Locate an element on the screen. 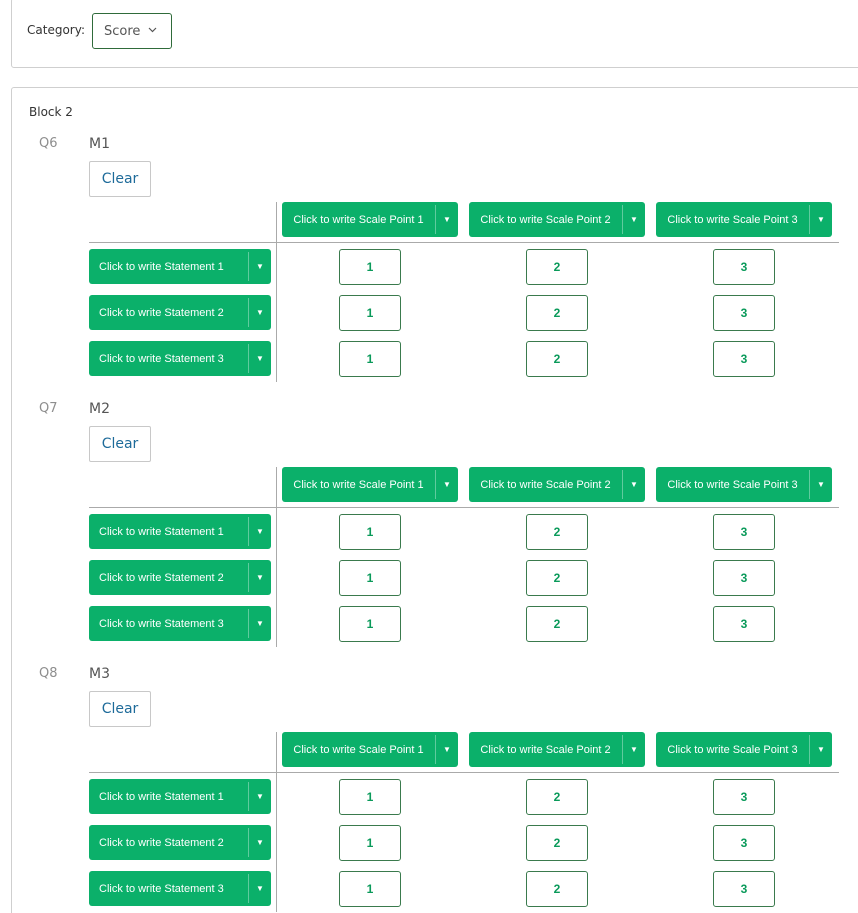  scale-point-label: Click to write Scale Point 2 is located at coordinates (545, 749).